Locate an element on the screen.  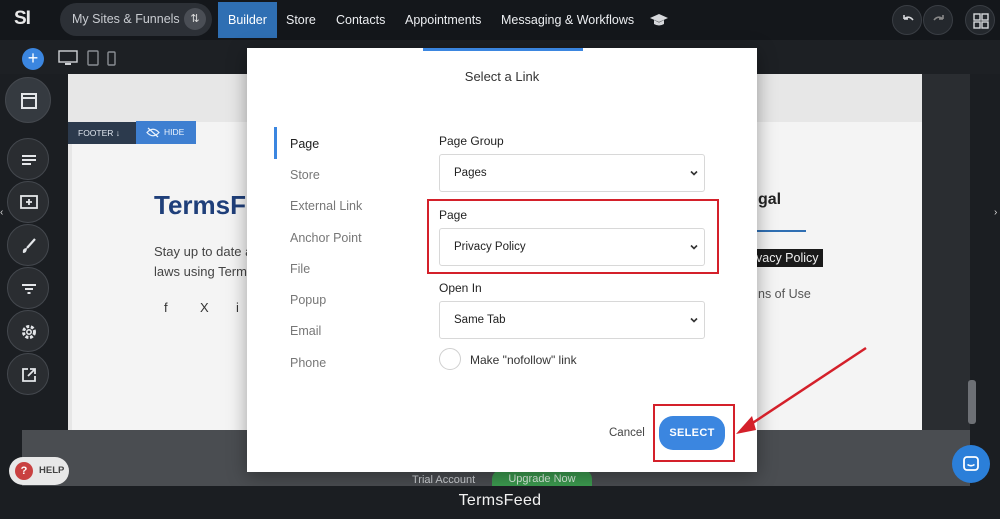
help-button: ? HELP is located at coordinates (39, 471).